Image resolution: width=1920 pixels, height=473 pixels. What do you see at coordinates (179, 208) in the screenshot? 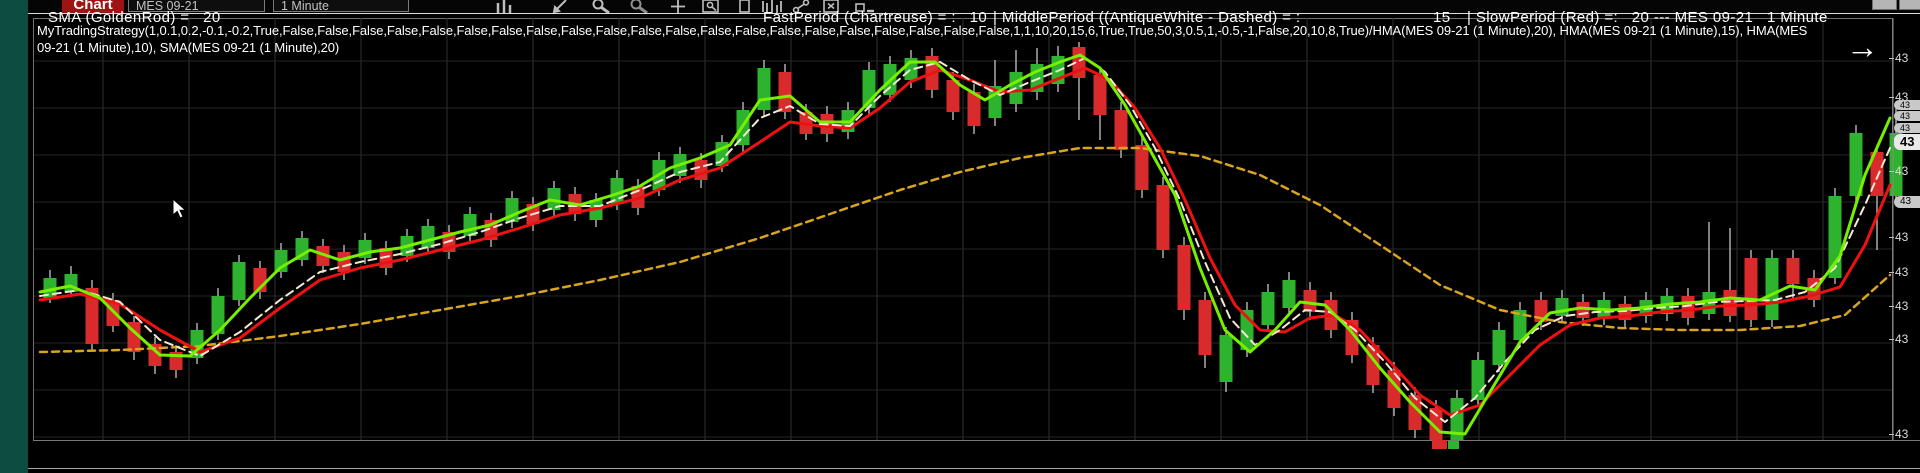
I see `mouse-cursor` at bounding box center [179, 208].